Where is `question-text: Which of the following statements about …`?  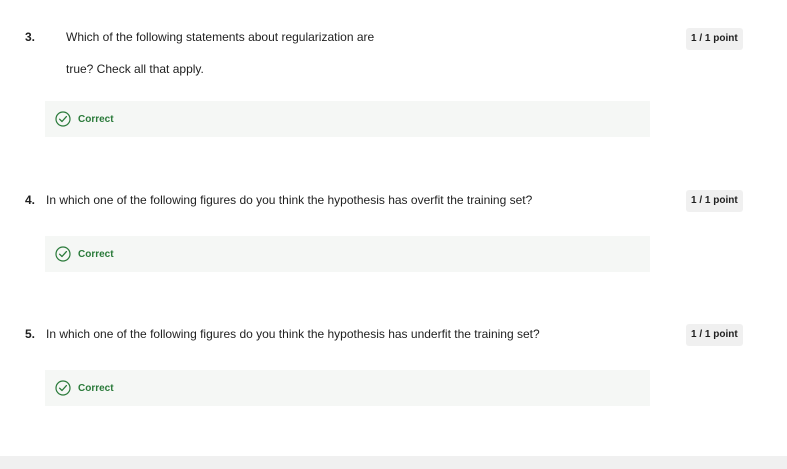 question-text: Which of the following statements about … is located at coordinates (220, 37).